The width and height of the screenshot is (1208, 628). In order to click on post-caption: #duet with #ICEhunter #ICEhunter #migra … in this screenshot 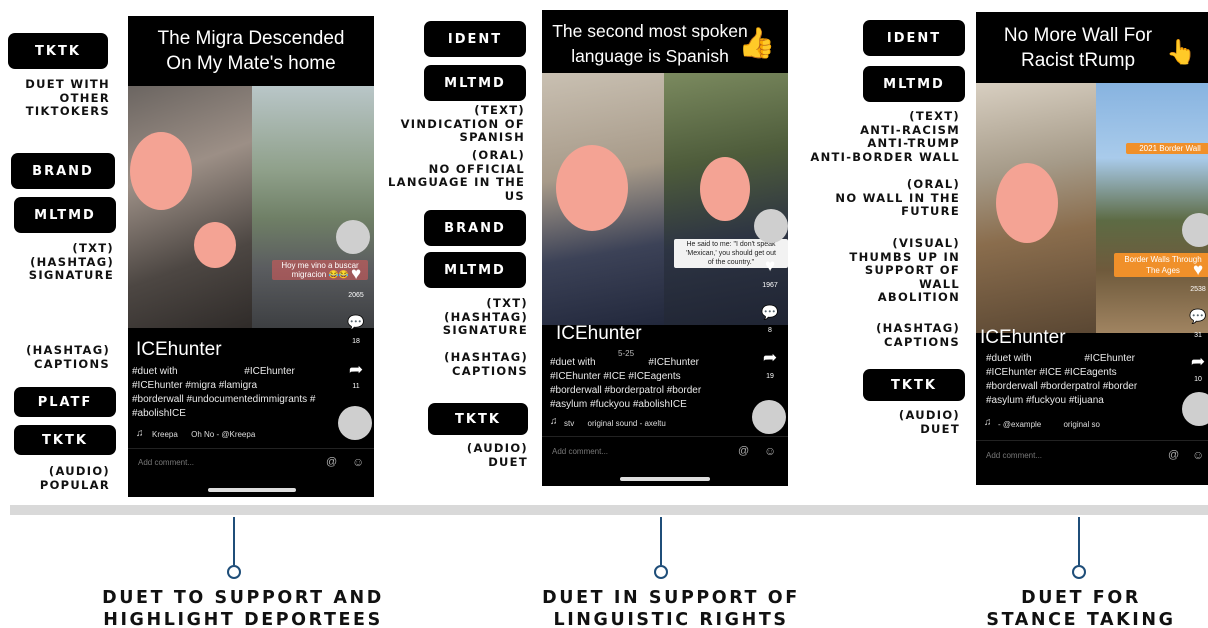, I will do `click(224, 392)`.